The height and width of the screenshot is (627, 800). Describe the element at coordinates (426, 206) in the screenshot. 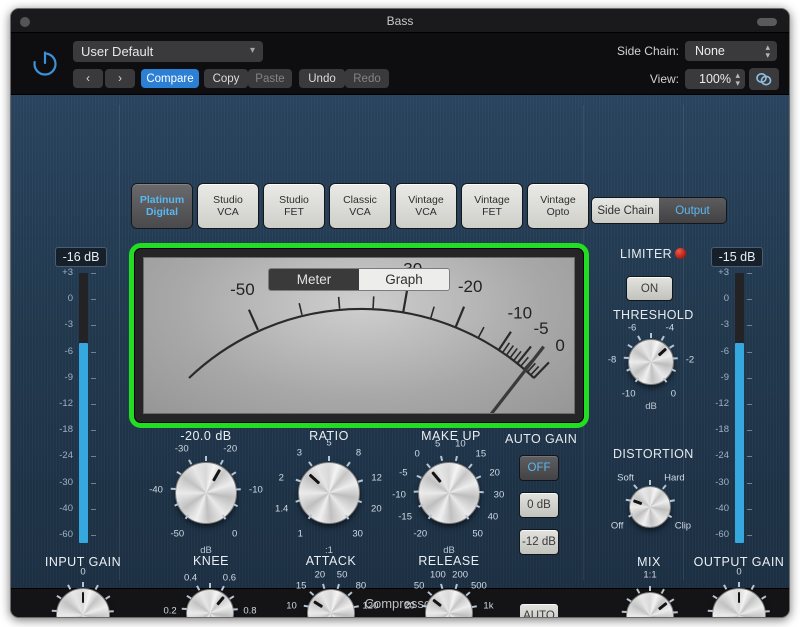

I see `model-button-vintage-vca: Vintage VCA` at that location.